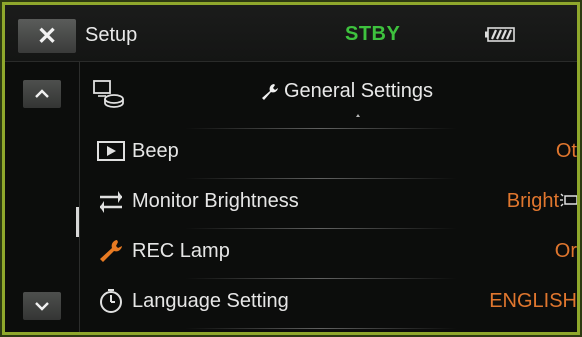 The image size is (582, 337). What do you see at coordinates (568, 199) in the screenshot?
I see `brightness-icon` at bounding box center [568, 199].